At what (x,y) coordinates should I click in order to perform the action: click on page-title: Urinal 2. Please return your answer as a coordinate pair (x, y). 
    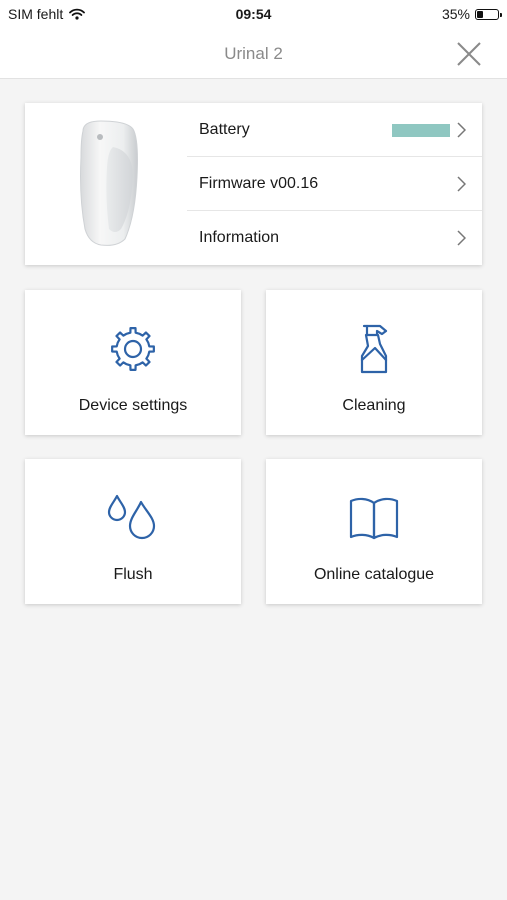
    Looking at the image, I should click on (253, 53).